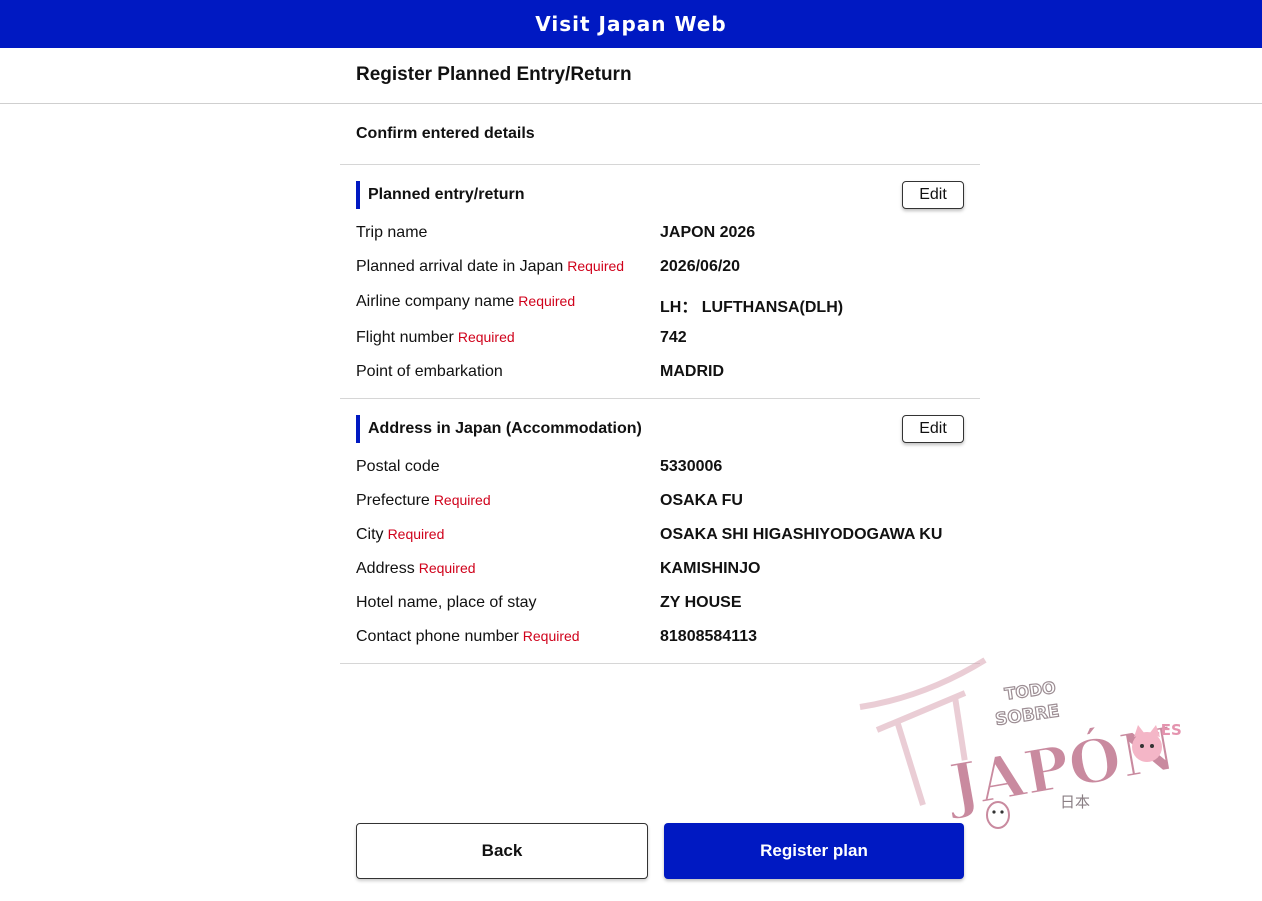 The width and height of the screenshot is (1262, 901). Describe the element at coordinates (440, 195) in the screenshot. I see `section-title-planned-entry: Planned entry/return` at that location.